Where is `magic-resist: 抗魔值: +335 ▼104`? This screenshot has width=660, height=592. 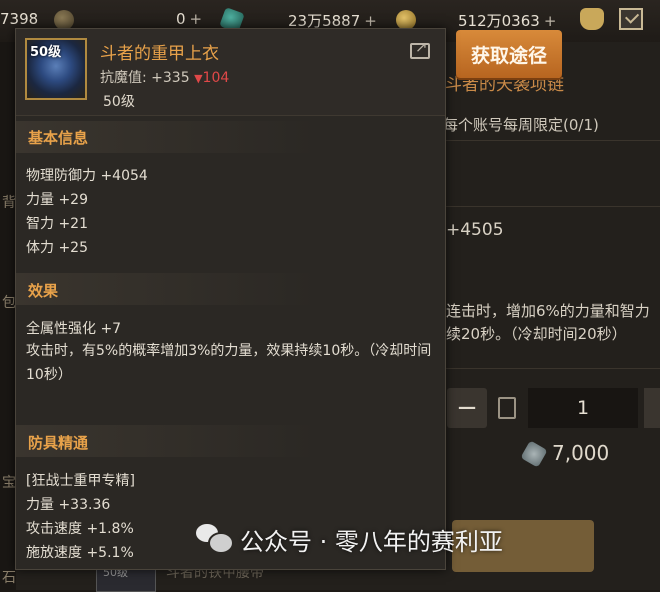
magic-resist: 抗魔值: +335 ▼104 is located at coordinates (164, 77).